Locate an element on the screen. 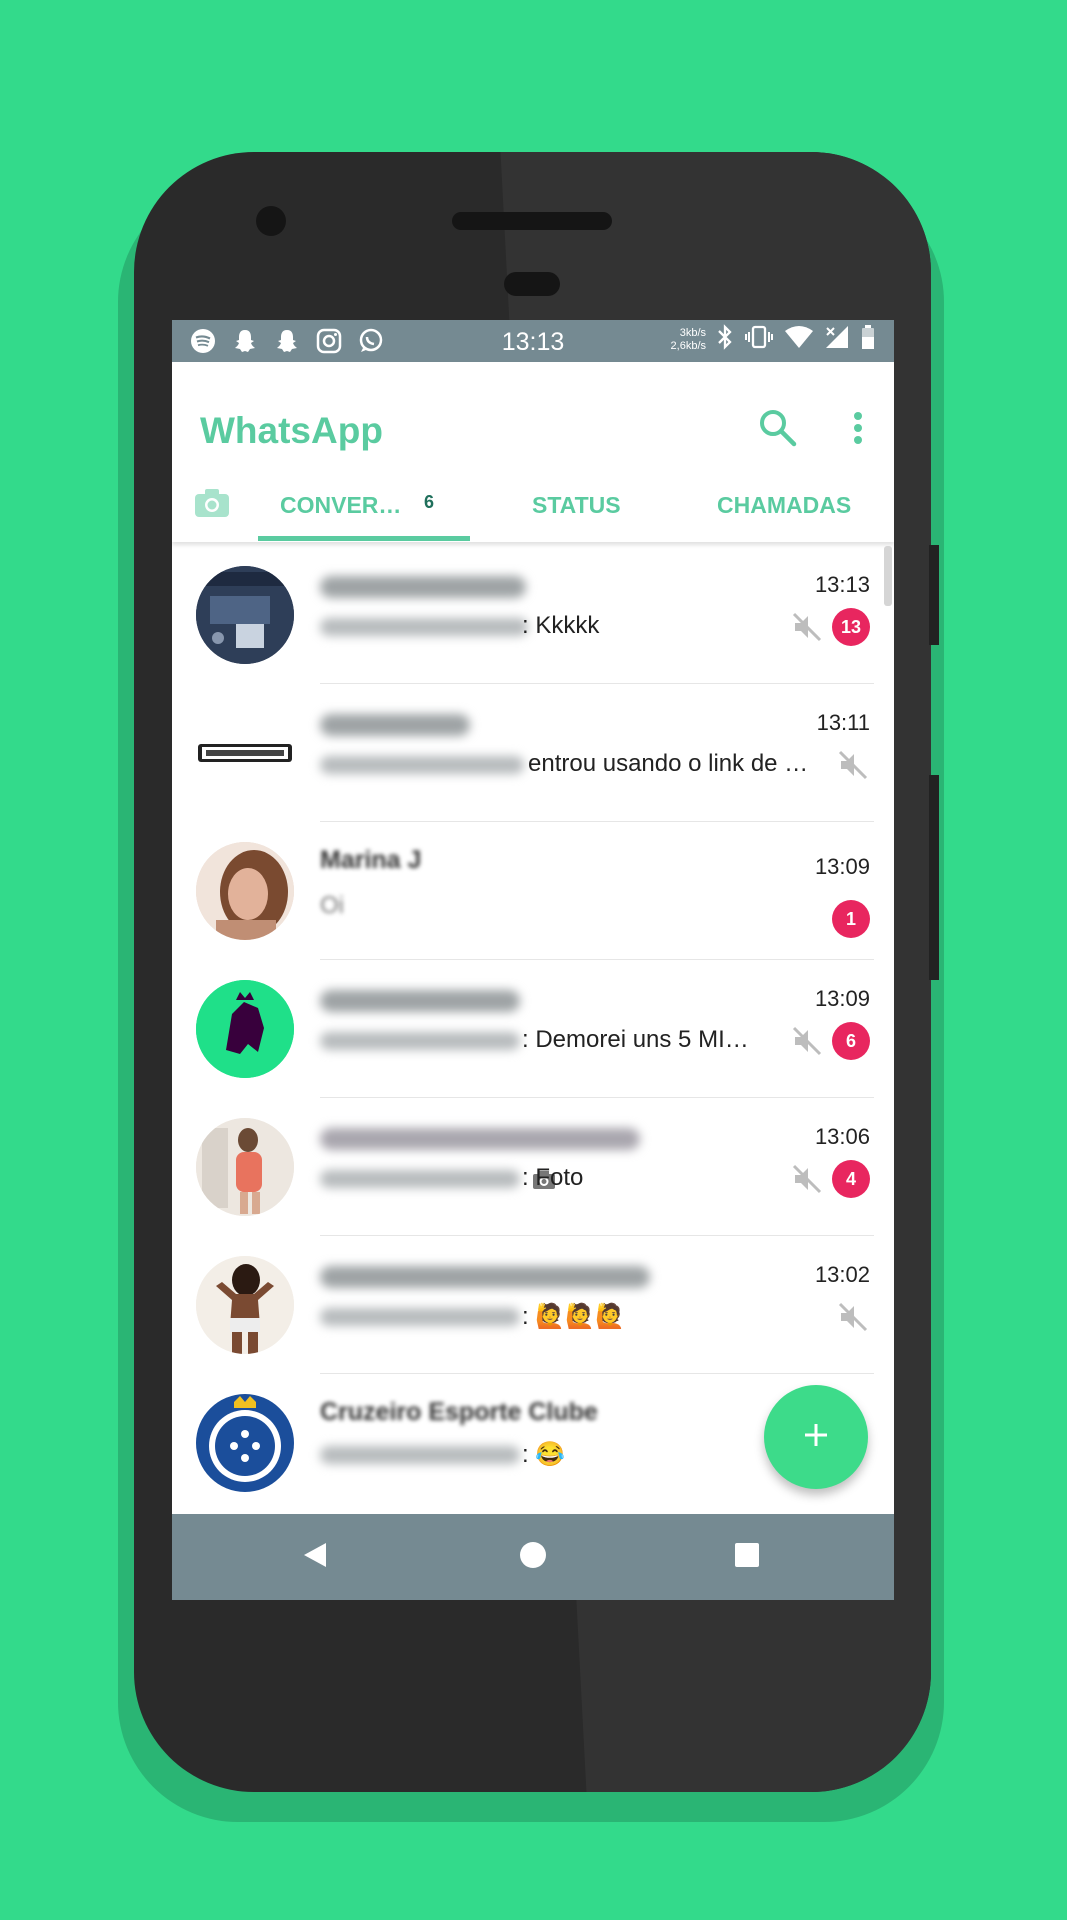 Image resolution: width=1067 pixels, height=1920 pixels. last-message: Oi is located at coordinates (332, 905).